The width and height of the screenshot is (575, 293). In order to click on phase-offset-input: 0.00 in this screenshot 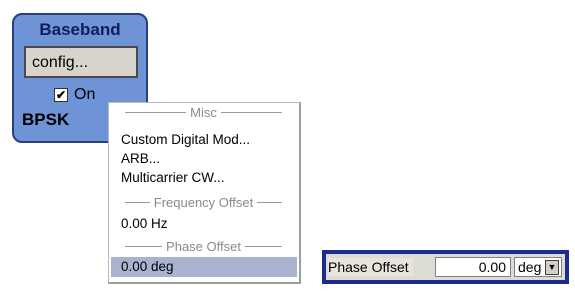, I will do `click(473, 267)`.